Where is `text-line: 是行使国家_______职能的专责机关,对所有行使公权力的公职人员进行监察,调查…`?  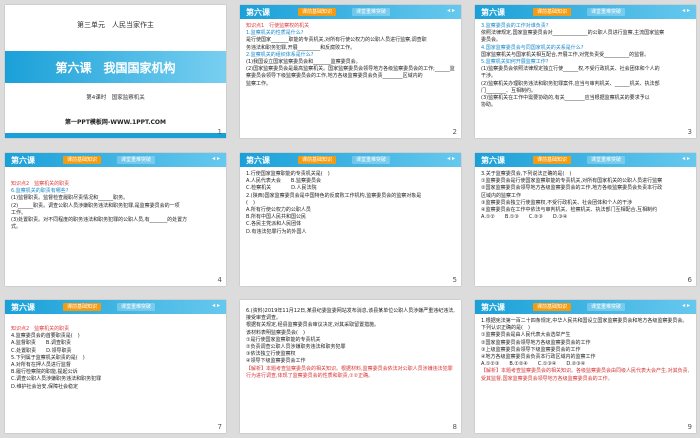 text-line: 是行使国家_______职能的专责机关,对所有行使公权力的公职人员进行监察,调查… is located at coordinates (336, 40).